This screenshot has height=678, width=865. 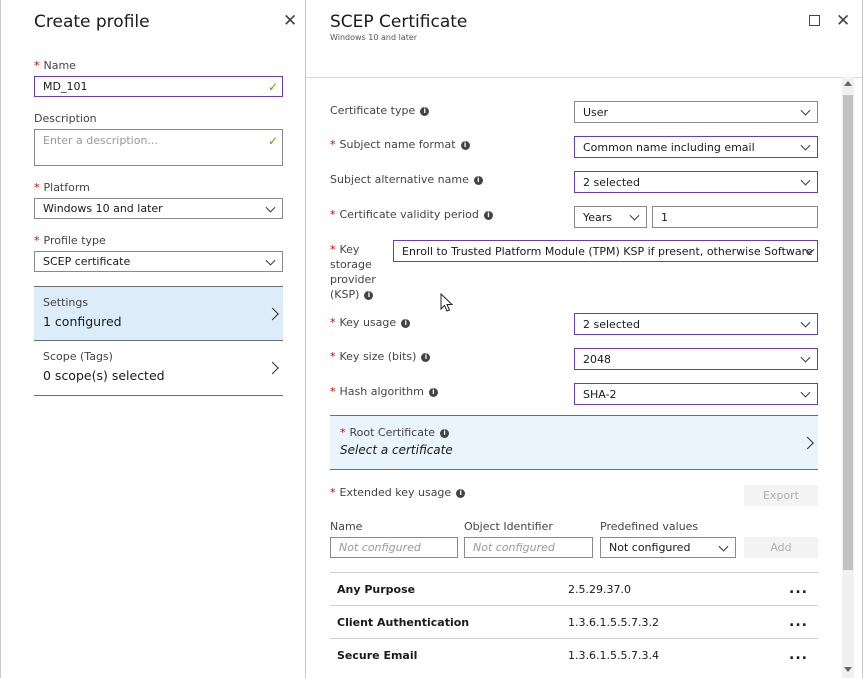 What do you see at coordinates (380, 110) in the screenshot?
I see `certificate-type-label: Certificate type i` at bounding box center [380, 110].